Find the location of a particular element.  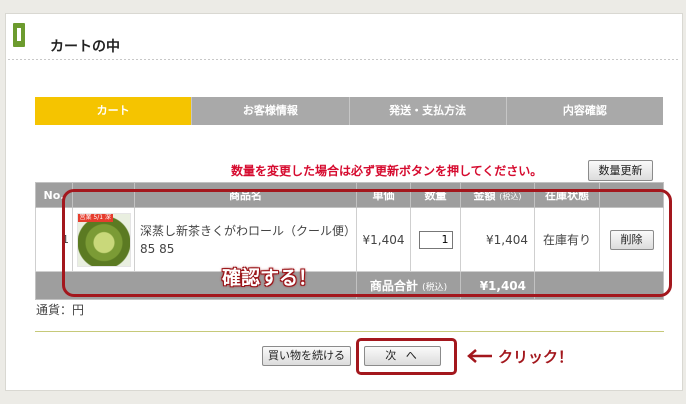

checkout-steps: カート お客様情報 発送・支払方法 内容確認 is located at coordinates (349, 111).